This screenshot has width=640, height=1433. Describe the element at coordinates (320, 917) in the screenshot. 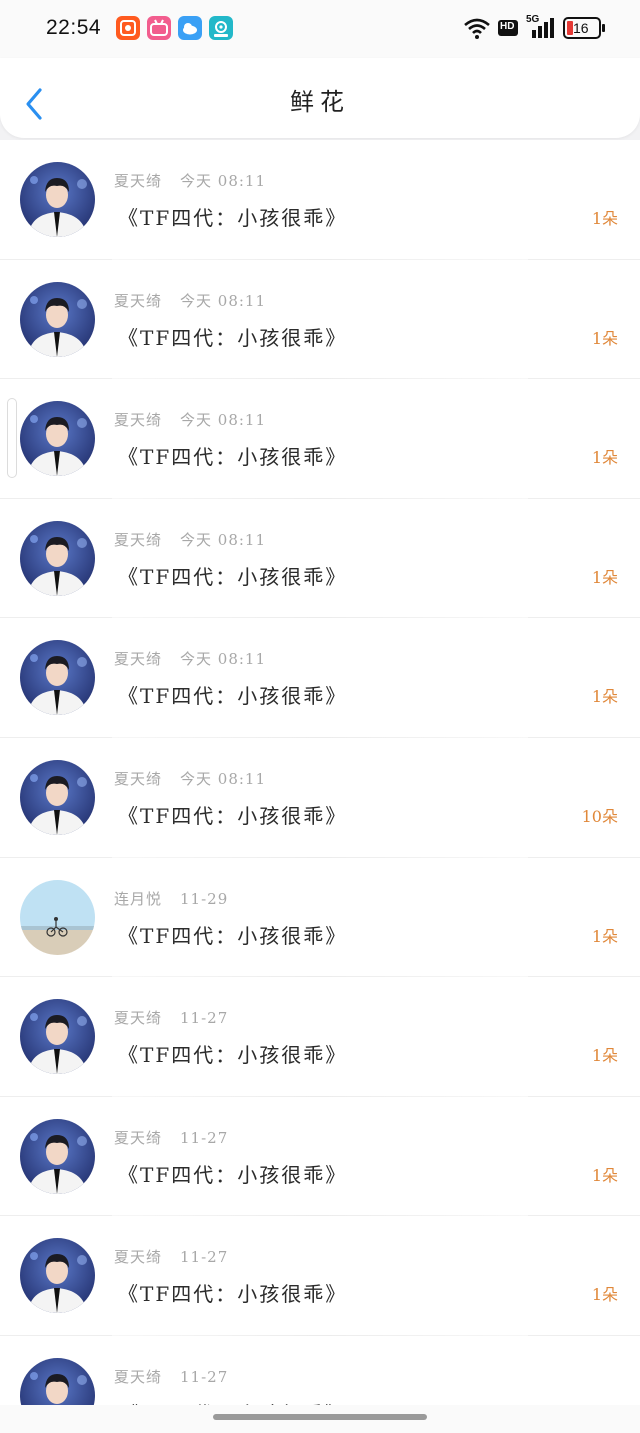

I see `list-item: 连月悦 11-29 《TF四代：小孩很乖》 1朵` at that location.